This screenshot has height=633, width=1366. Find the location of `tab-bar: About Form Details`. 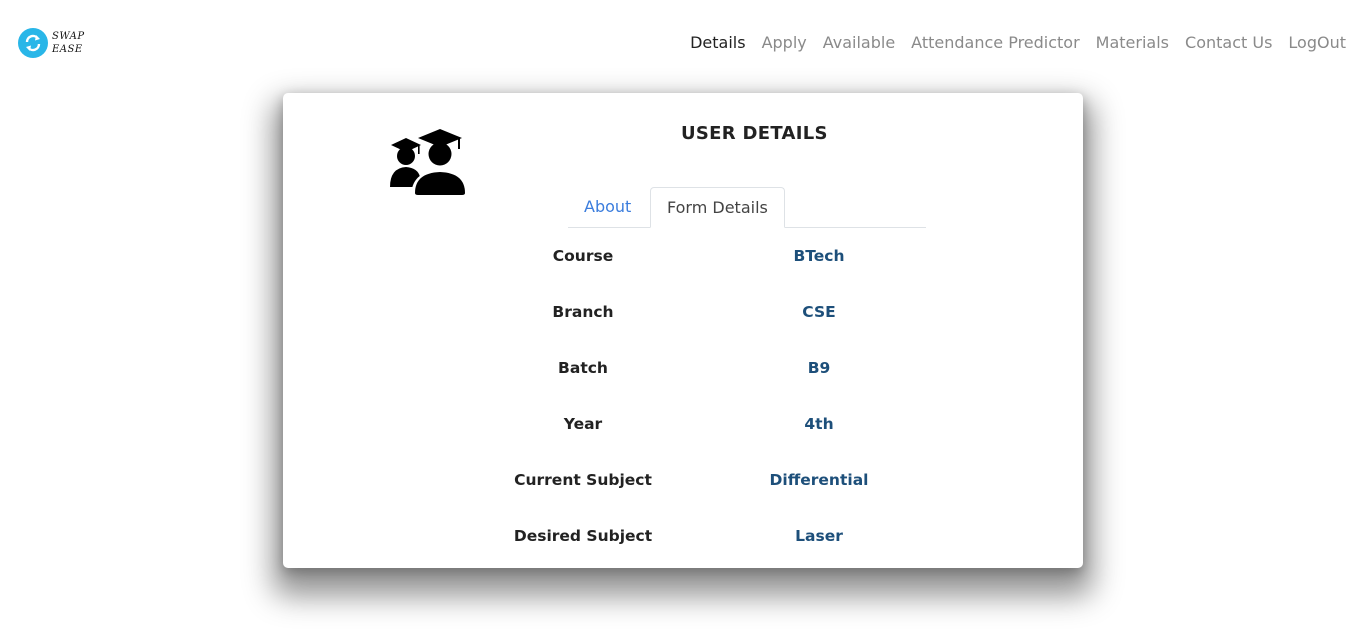

tab-bar: About Form Details is located at coordinates (747, 207).